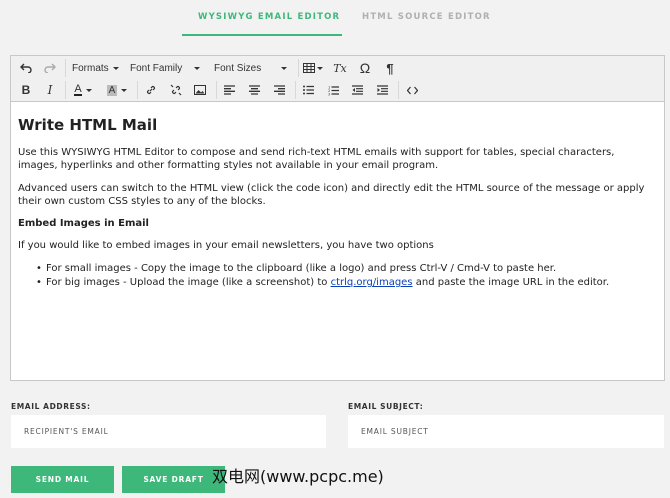 The height and width of the screenshot is (498, 670). Describe the element at coordinates (426, 17) in the screenshot. I see `tab-html-source-editor: HTML SOURCE EDITOR` at that location.